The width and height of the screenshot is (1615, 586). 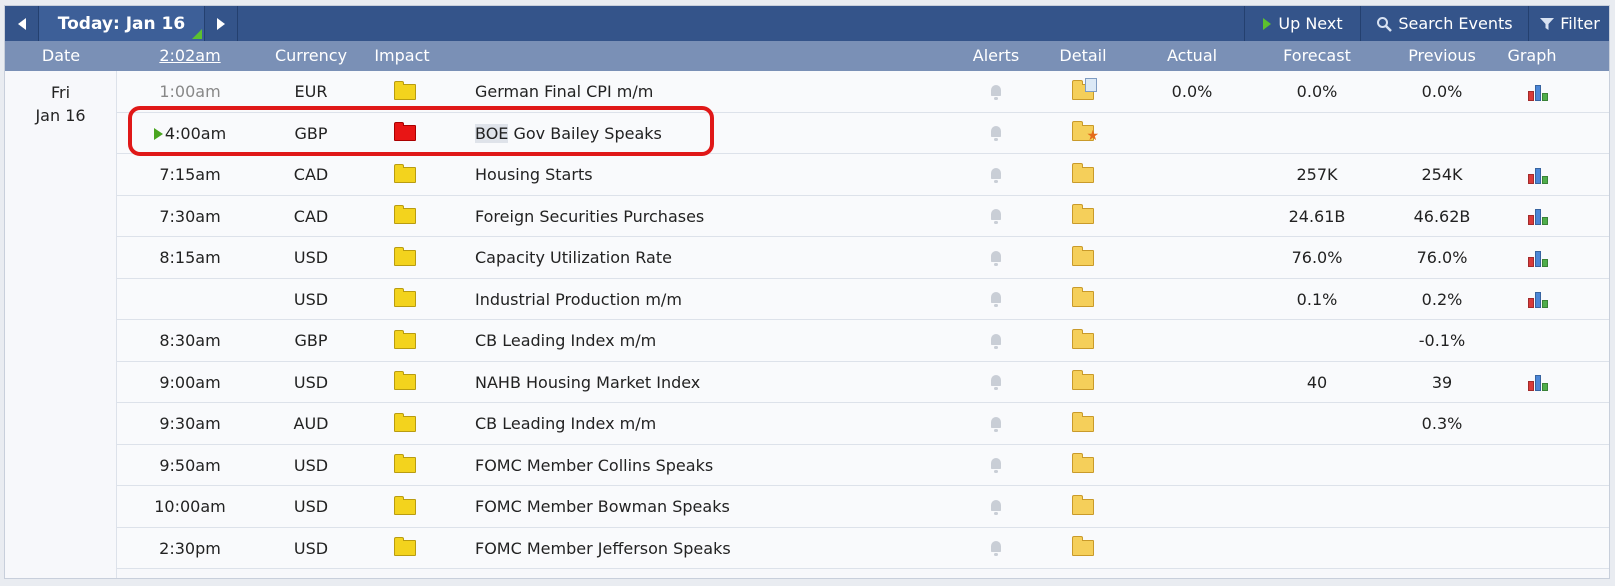 I want to click on event-row: 10:00am USD FOMC Member Bowman Speaks, so click(x=863, y=507).